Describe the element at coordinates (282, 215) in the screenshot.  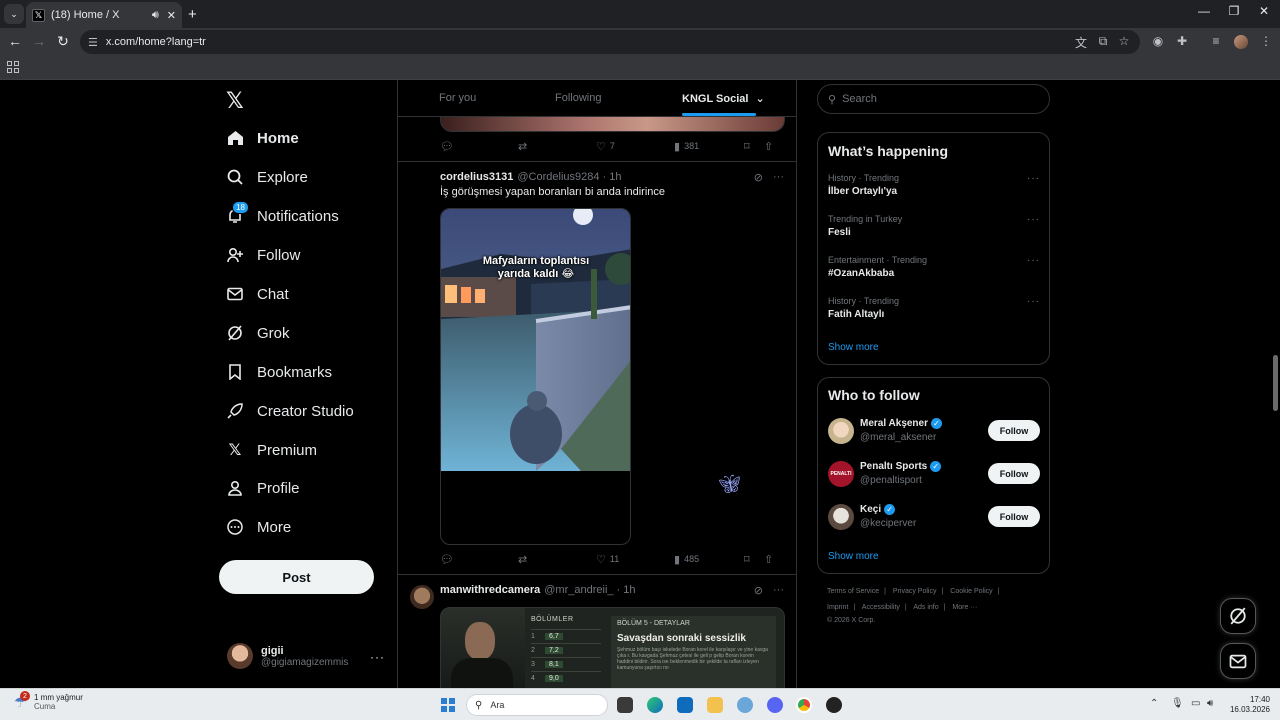
I see `nav-notifications: 18 Notifications` at that location.